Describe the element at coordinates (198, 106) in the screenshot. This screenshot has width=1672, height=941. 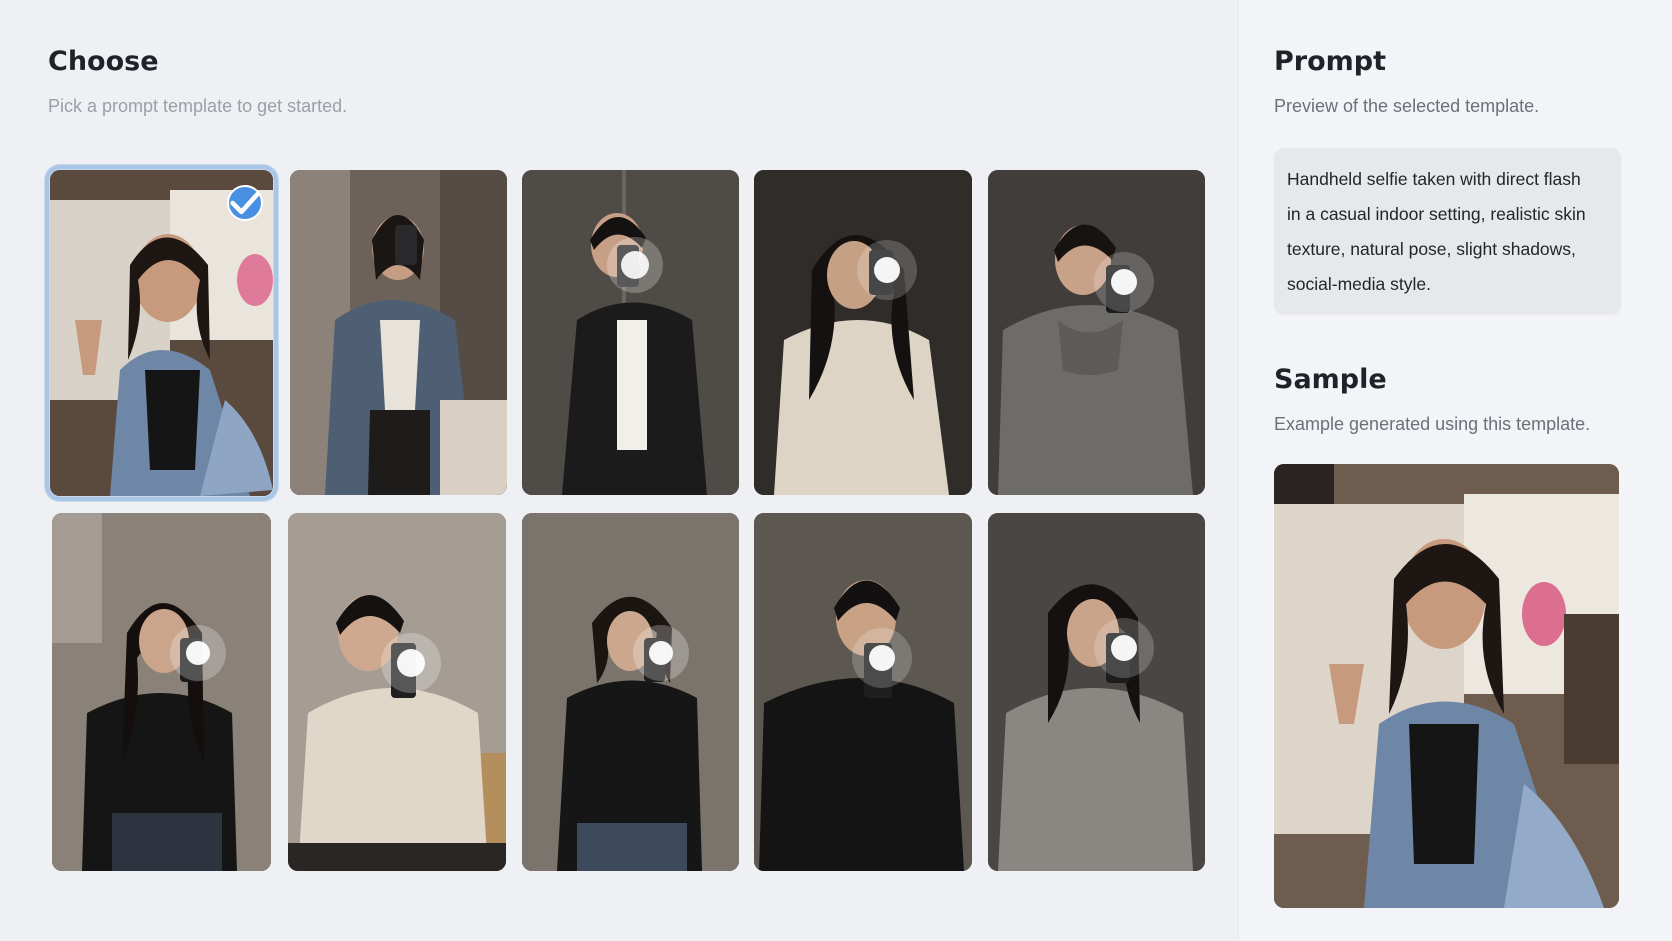
I see `choose-subtitle: Pick a prompt template to get started.` at that location.